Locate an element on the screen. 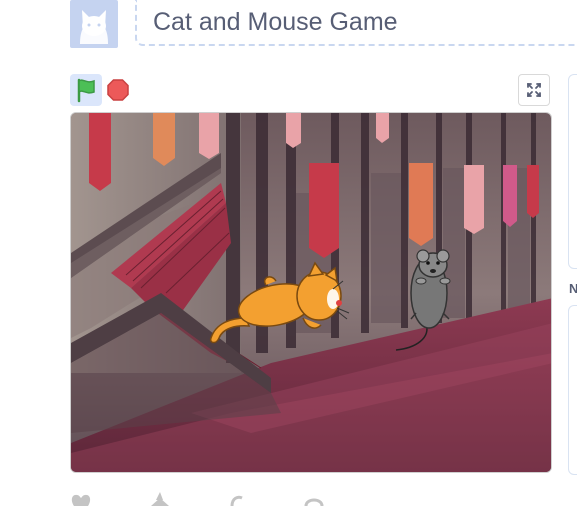  heart-icon is located at coordinates (82, 498).